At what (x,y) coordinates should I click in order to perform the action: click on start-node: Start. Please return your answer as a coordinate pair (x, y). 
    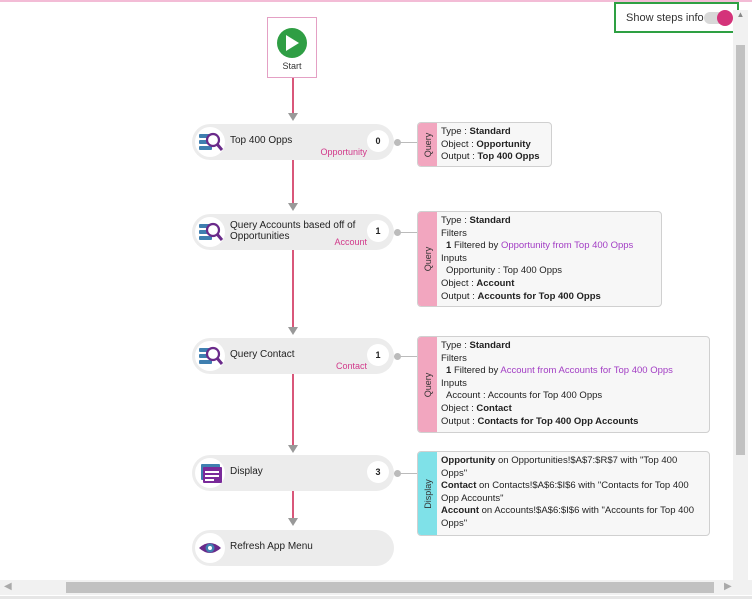
    Looking at the image, I should click on (292, 47).